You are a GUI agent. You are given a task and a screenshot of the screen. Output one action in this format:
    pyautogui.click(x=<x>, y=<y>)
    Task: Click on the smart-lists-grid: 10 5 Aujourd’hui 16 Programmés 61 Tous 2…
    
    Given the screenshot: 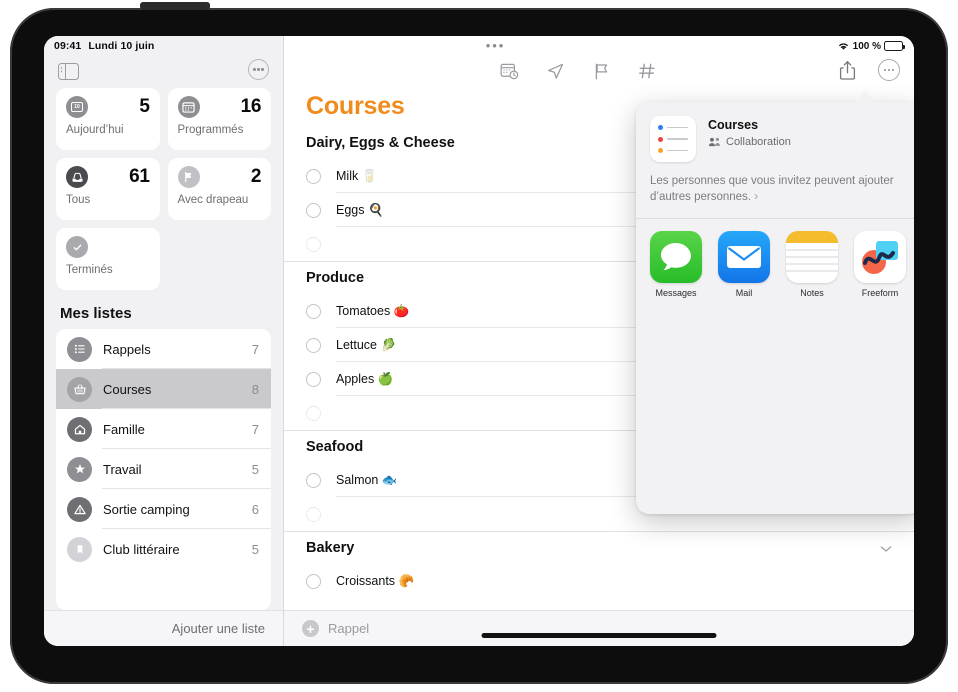 What is the action you would take?
    pyautogui.click(x=163, y=189)
    